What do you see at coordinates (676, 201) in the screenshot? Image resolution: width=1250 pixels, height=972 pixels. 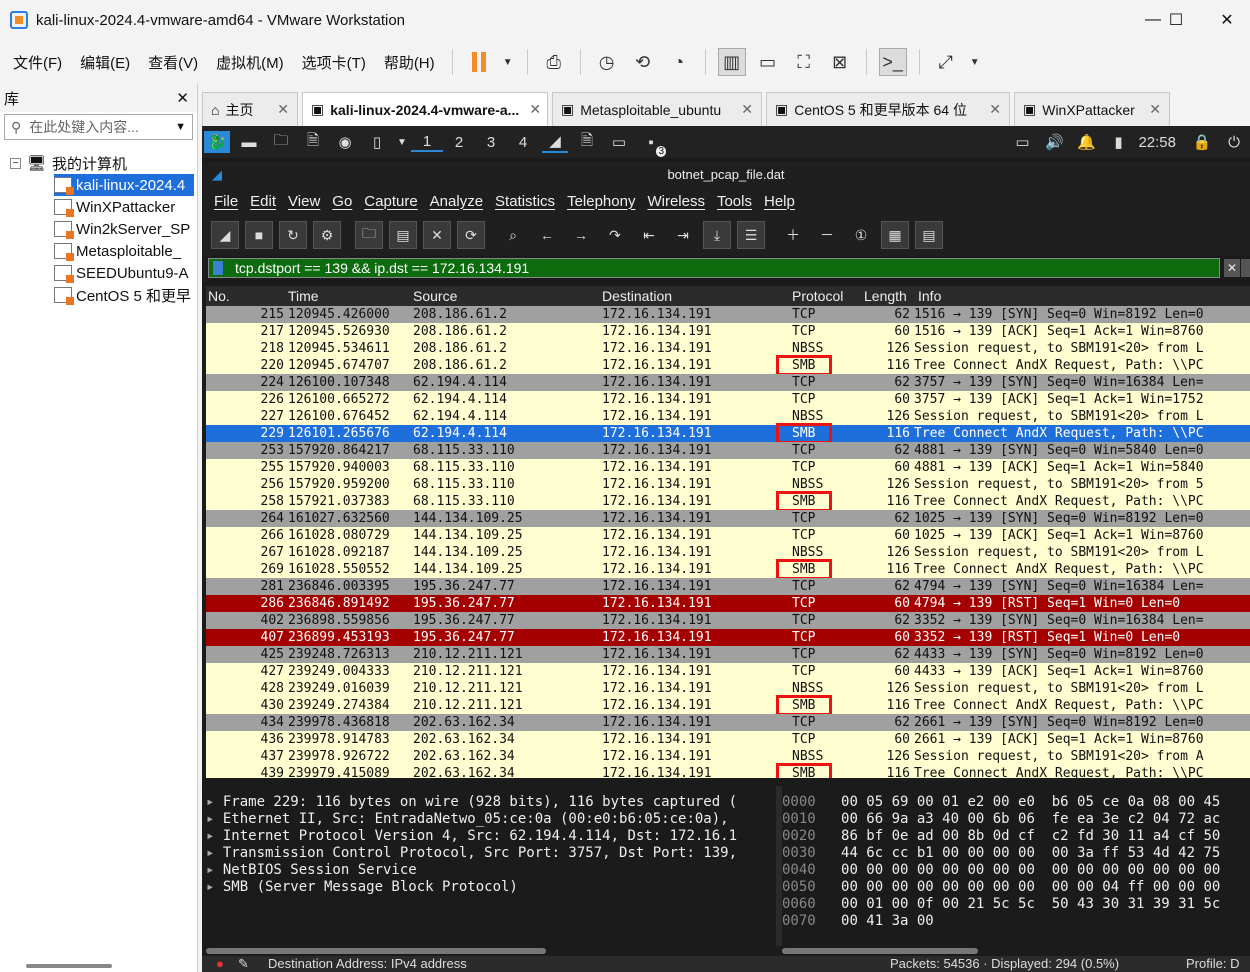 I see `ws-menu-wireless: Wireless` at bounding box center [676, 201].